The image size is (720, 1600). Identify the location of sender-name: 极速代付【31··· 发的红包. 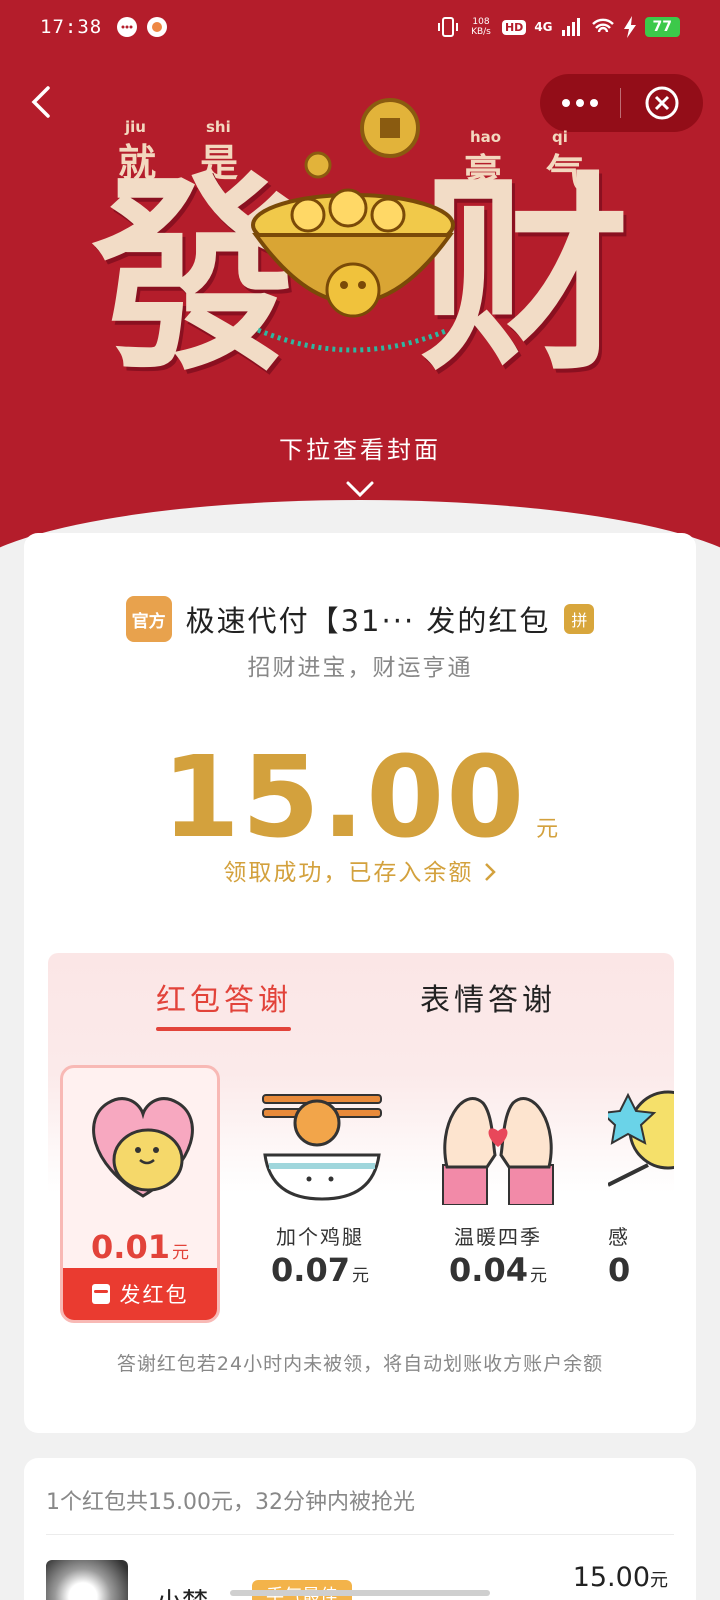
(368, 621).